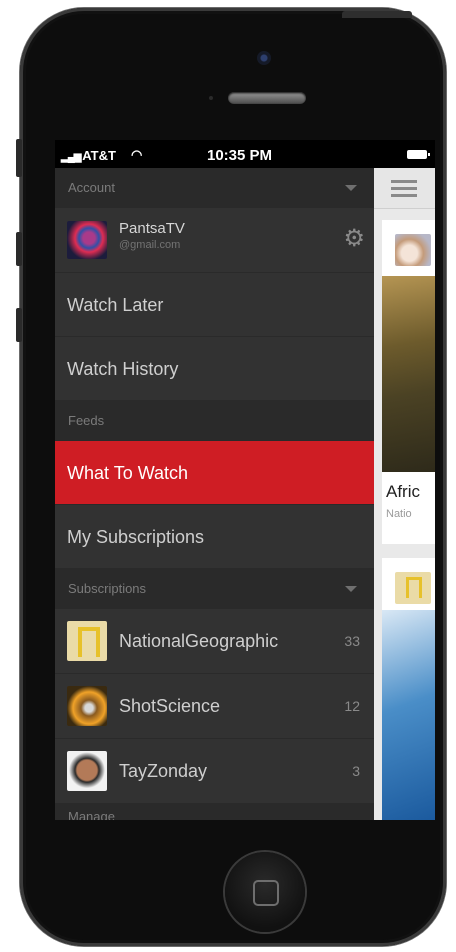 Image resolution: width=456 pixels, height=952 pixels. What do you see at coordinates (86, 420) in the screenshot?
I see `section-header-label: Feeds` at bounding box center [86, 420].